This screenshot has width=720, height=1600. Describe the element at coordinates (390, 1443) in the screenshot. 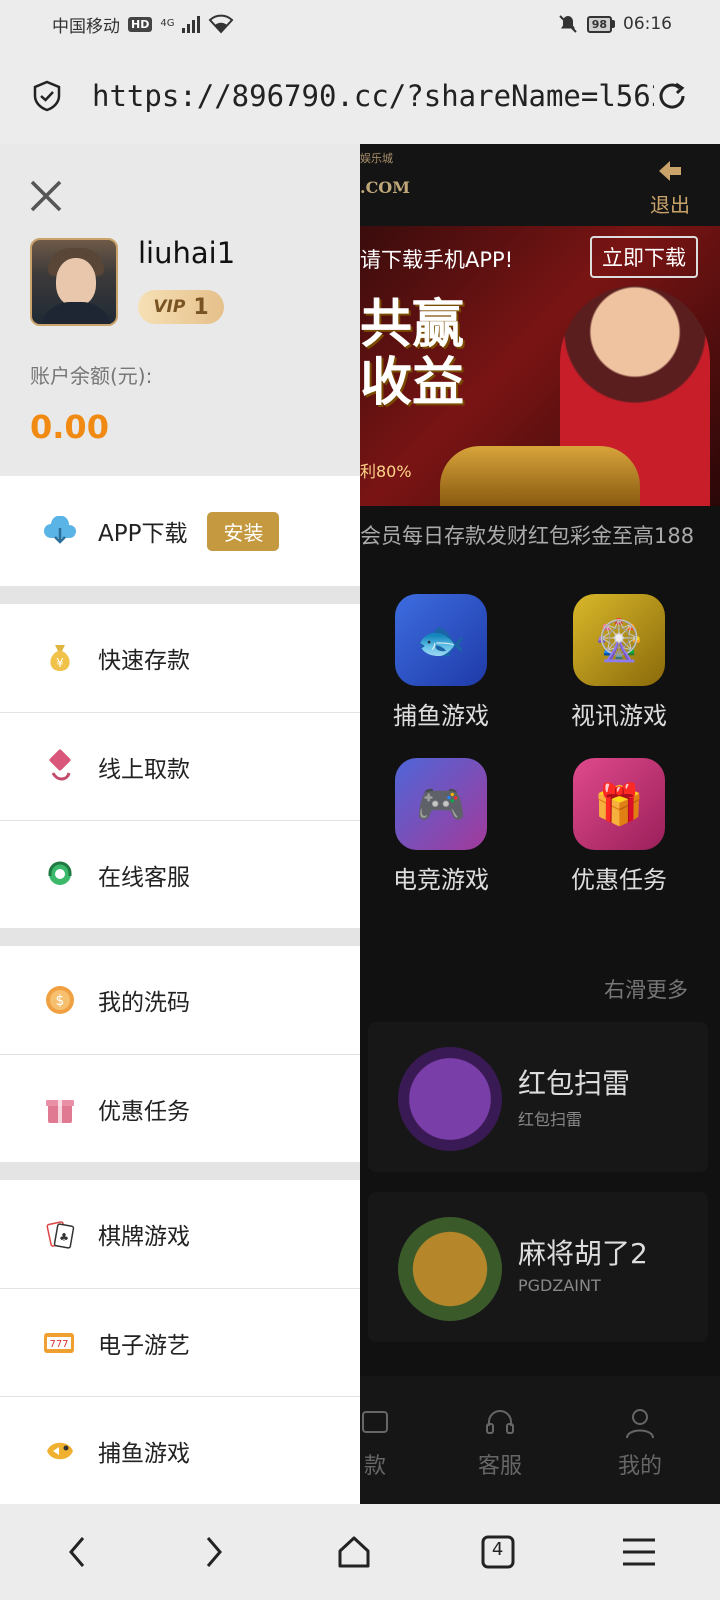

I see `tab-deposit: 款` at that location.